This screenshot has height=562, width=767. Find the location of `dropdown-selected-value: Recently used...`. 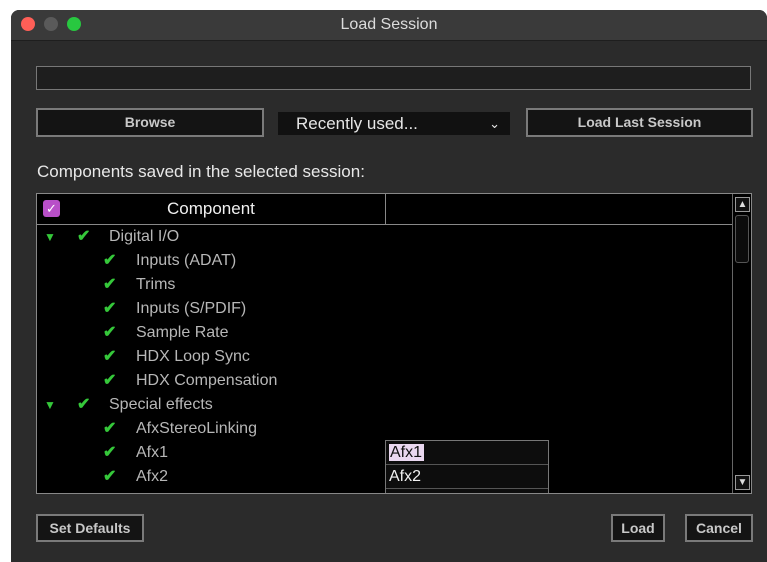

dropdown-selected-value: Recently used... is located at coordinates (357, 123).